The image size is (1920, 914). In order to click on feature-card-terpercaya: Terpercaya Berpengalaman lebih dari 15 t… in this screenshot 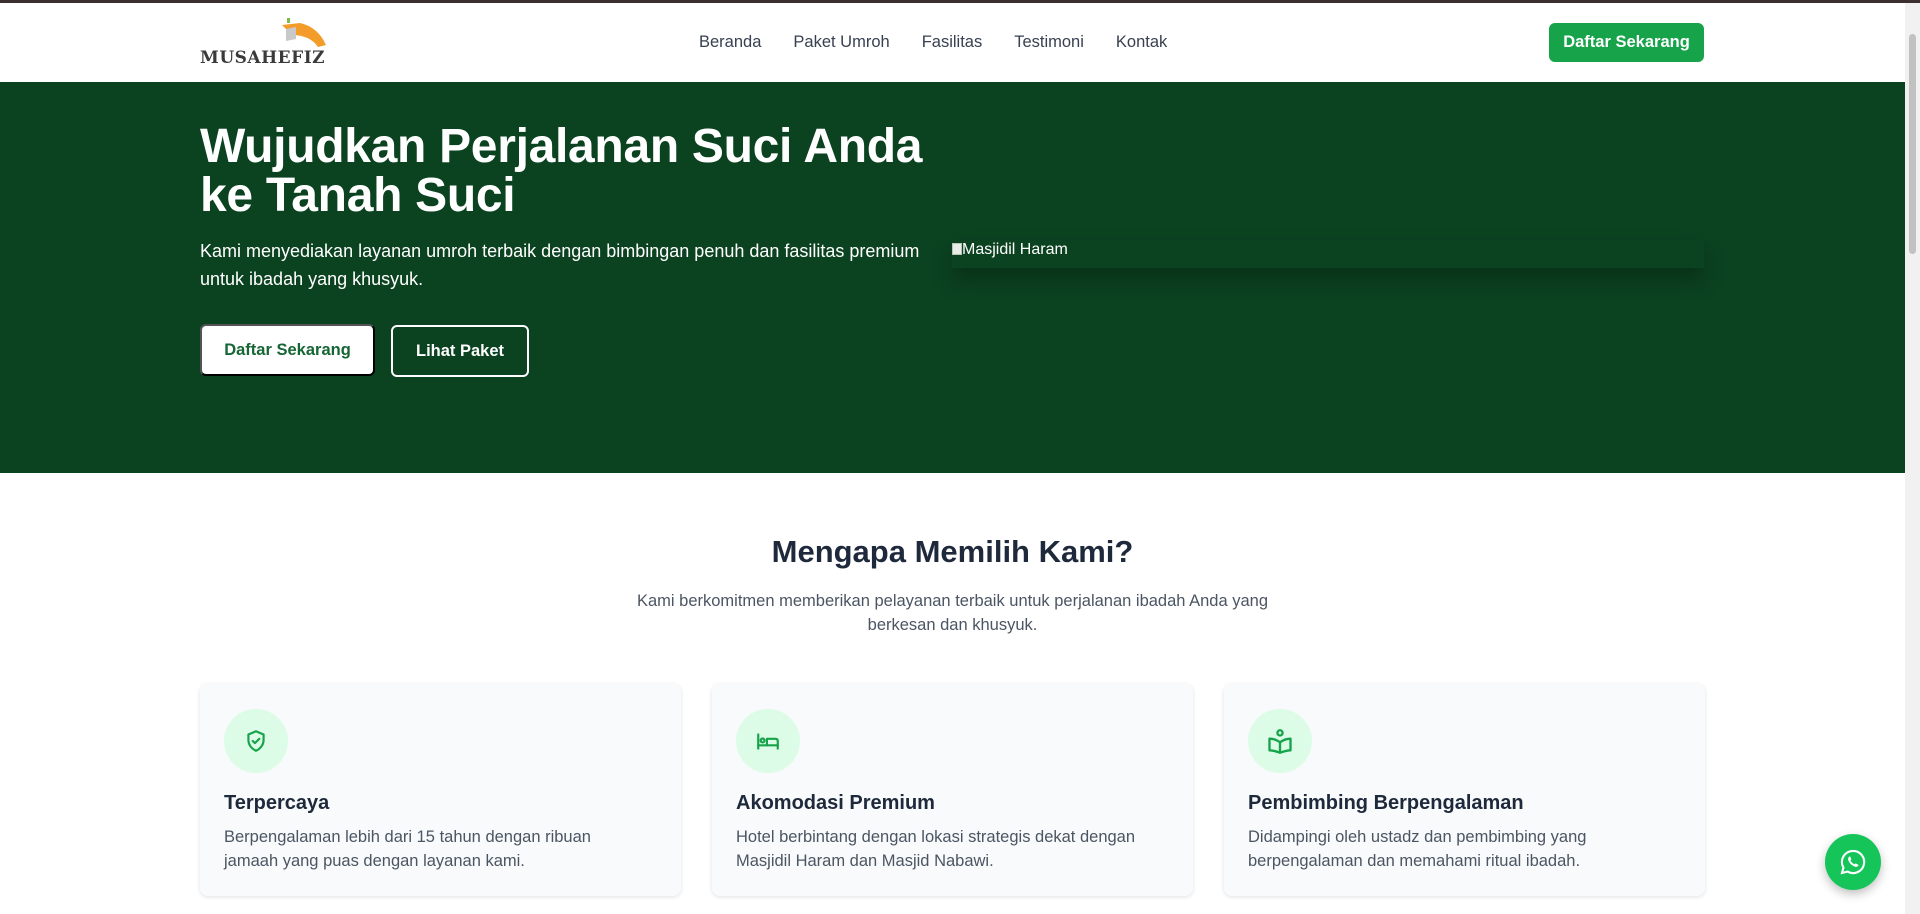, I will do `click(440, 790)`.